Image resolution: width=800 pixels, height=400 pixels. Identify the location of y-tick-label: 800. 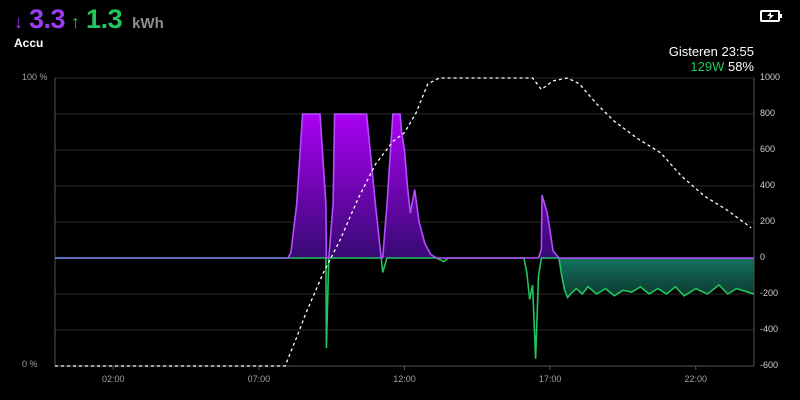
(768, 113).